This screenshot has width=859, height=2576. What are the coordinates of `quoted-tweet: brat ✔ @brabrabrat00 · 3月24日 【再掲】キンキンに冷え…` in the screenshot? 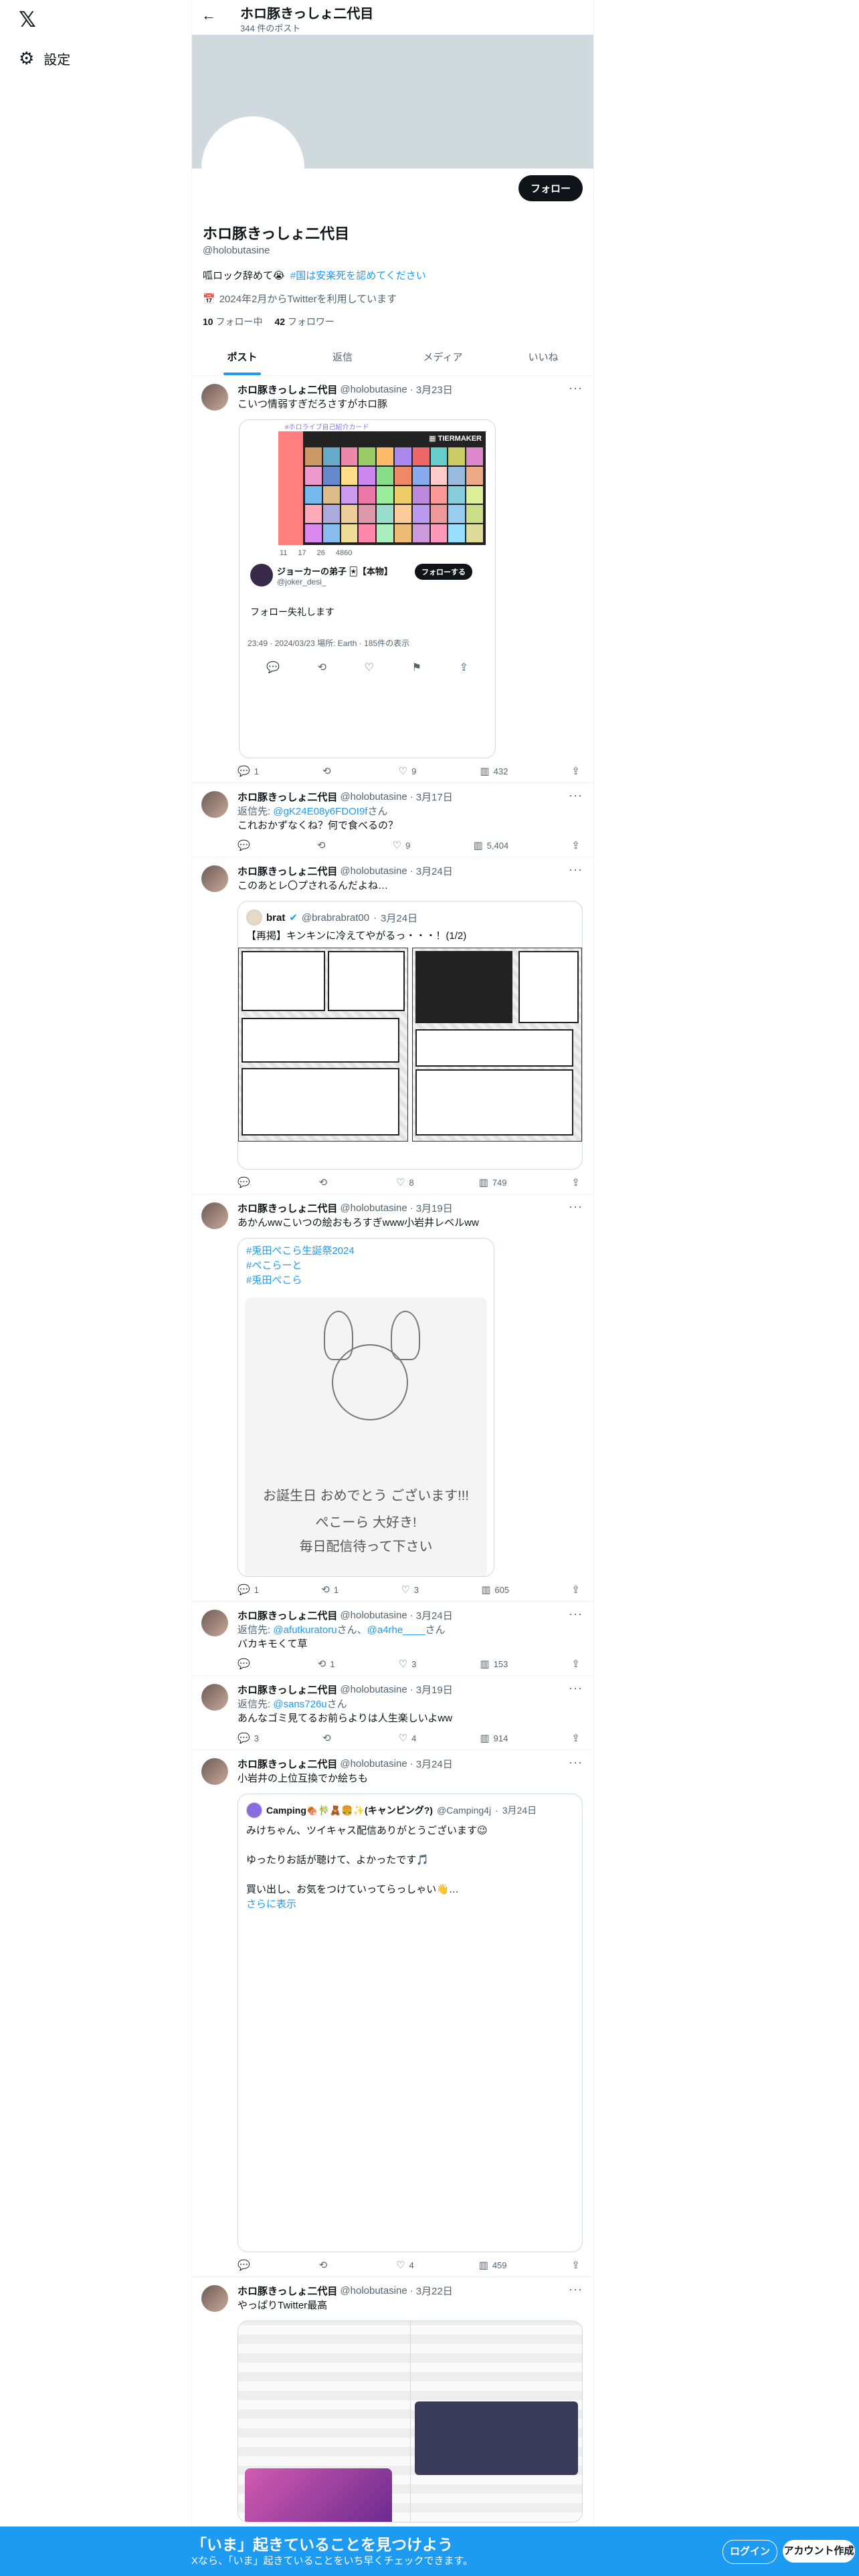 It's located at (410, 1036).